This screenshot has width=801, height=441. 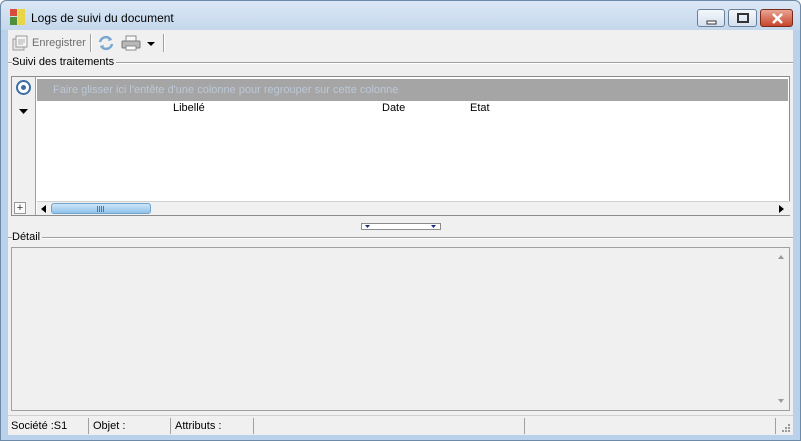 I want to click on print-button, so click(x=131, y=43).